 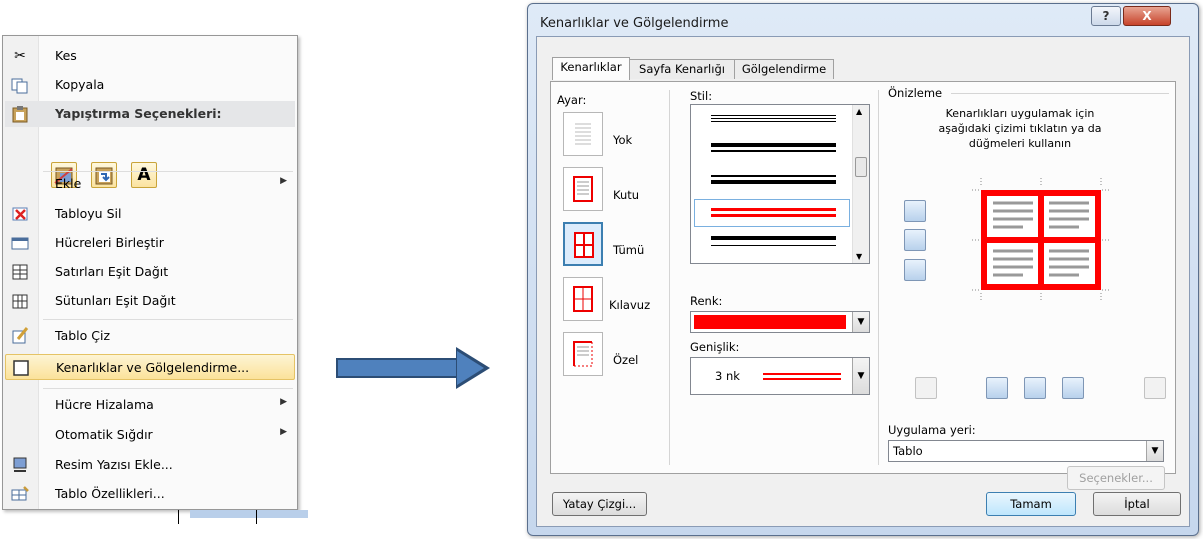 What do you see at coordinates (470, 368) in the screenshot?
I see `transition-arrow-head-fill` at bounding box center [470, 368].